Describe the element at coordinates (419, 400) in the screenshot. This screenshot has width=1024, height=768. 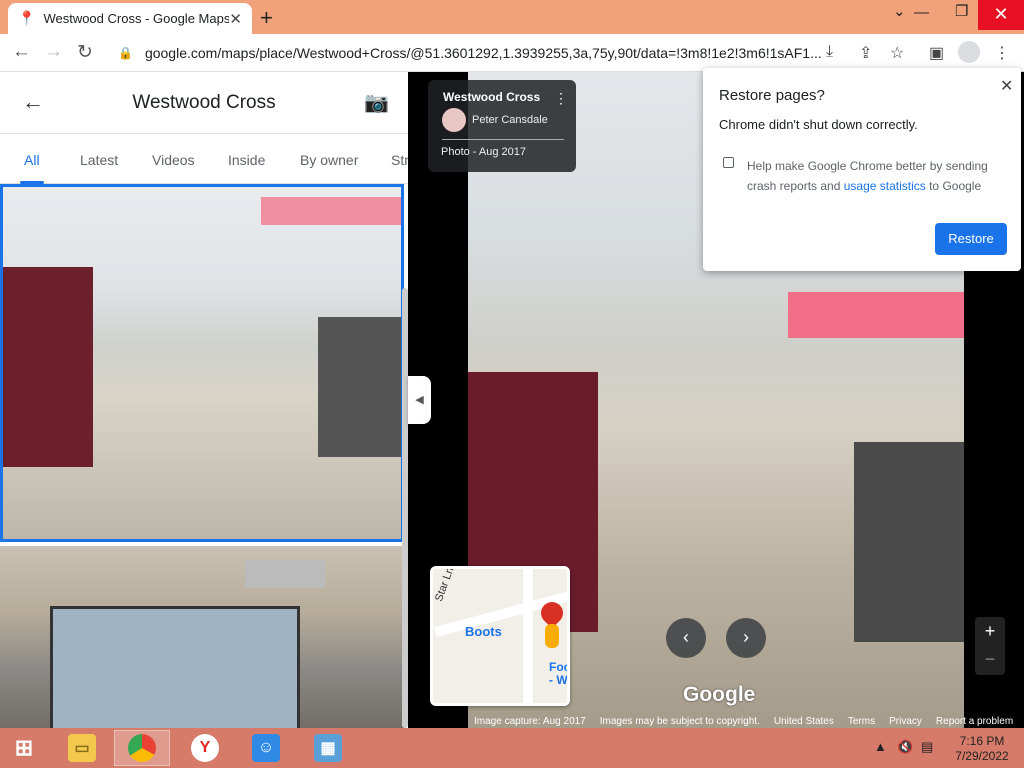
I see `collapse-panel-button: ◀` at that location.